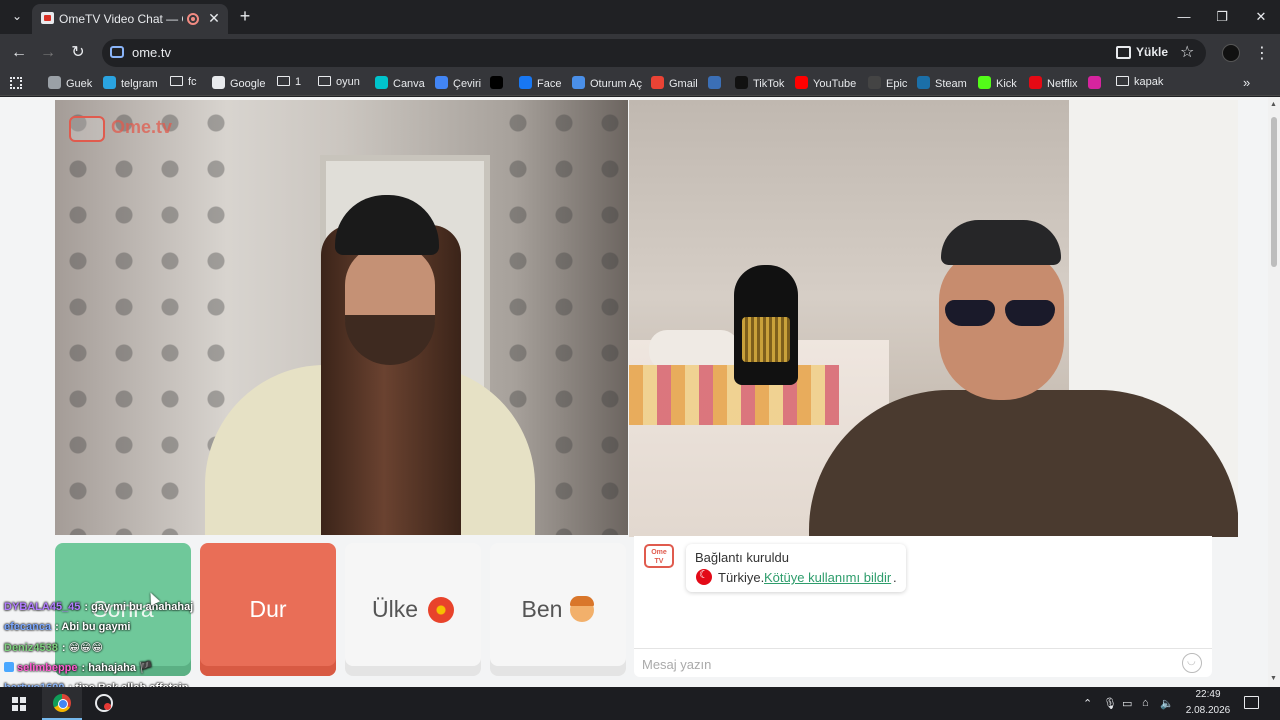 Image resolution: width=1280 pixels, height=720 pixels. What do you see at coordinates (268, 609) in the screenshot?
I see `stop-button: Dur` at bounding box center [268, 609].